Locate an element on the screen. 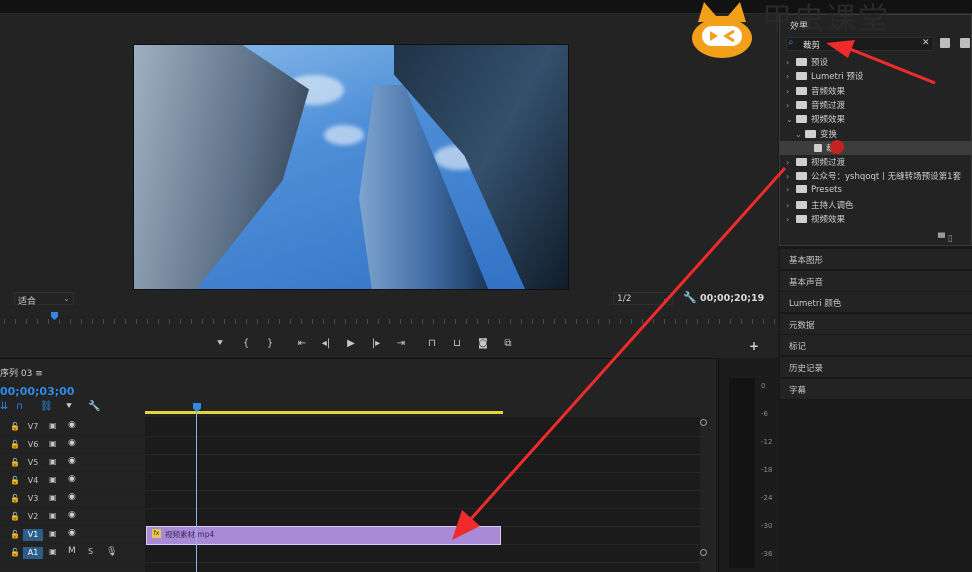 The width and height of the screenshot is (972, 572). step-forward-icon: |▸ is located at coordinates (376, 344).